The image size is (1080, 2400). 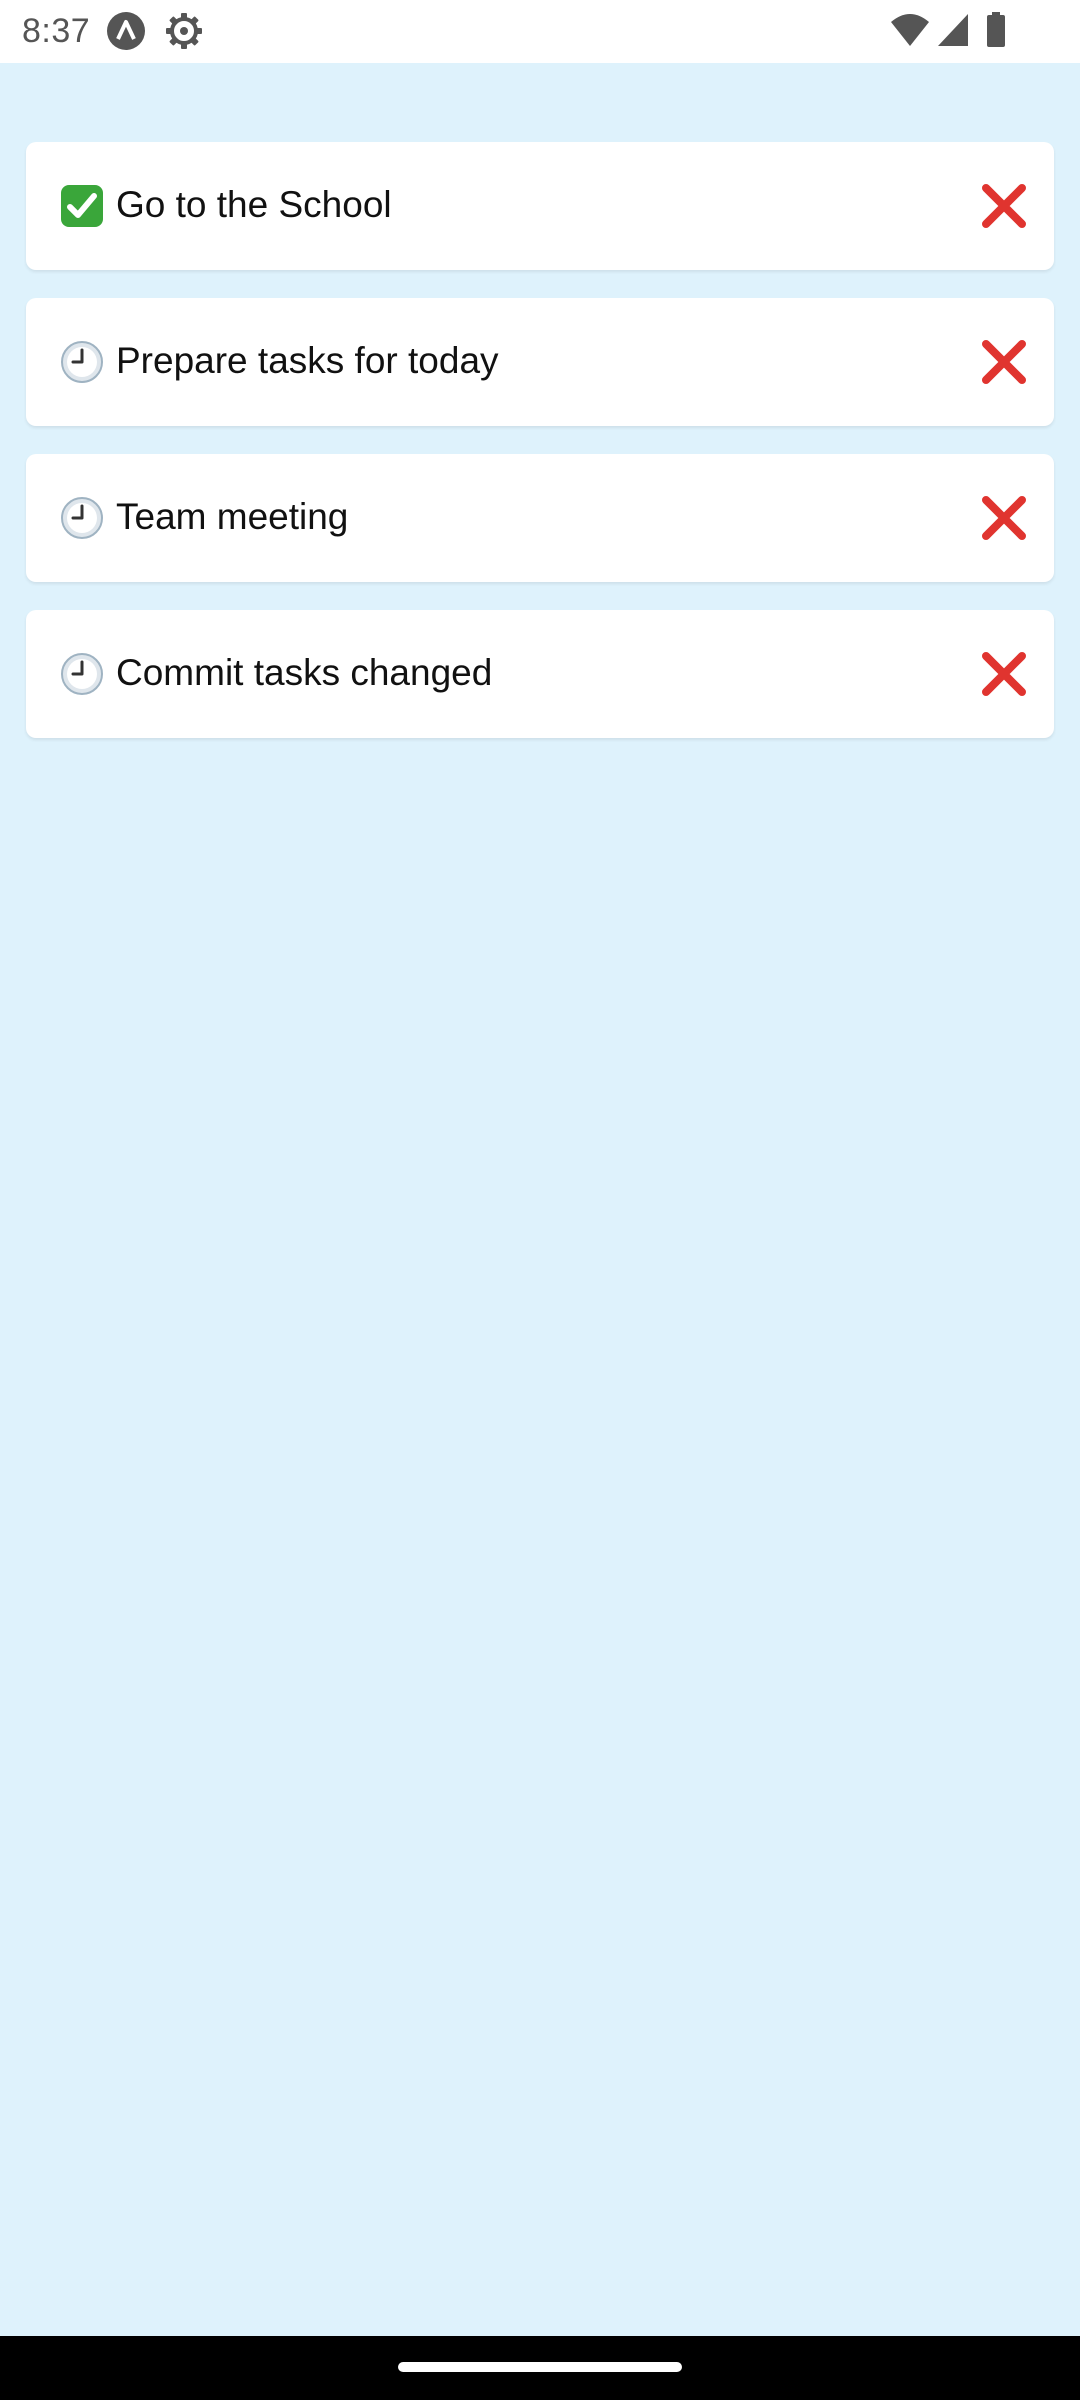 What do you see at coordinates (307, 360) in the screenshot?
I see `task-title: Prepare tasks for today` at bounding box center [307, 360].